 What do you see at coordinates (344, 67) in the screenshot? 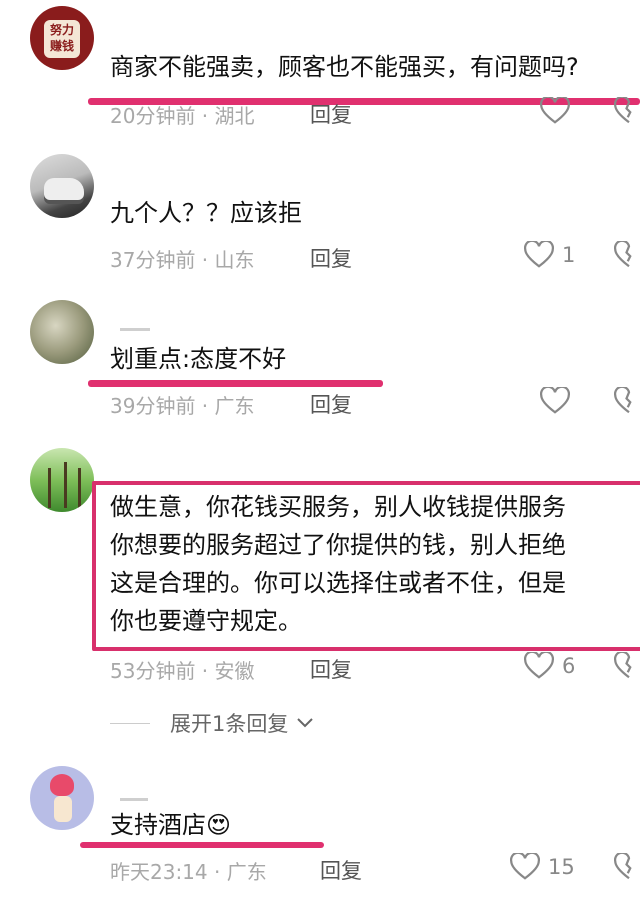
I see `comment-text: 商家不能强卖，顾客也不能强买，有问题吗?` at bounding box center [344, 67].